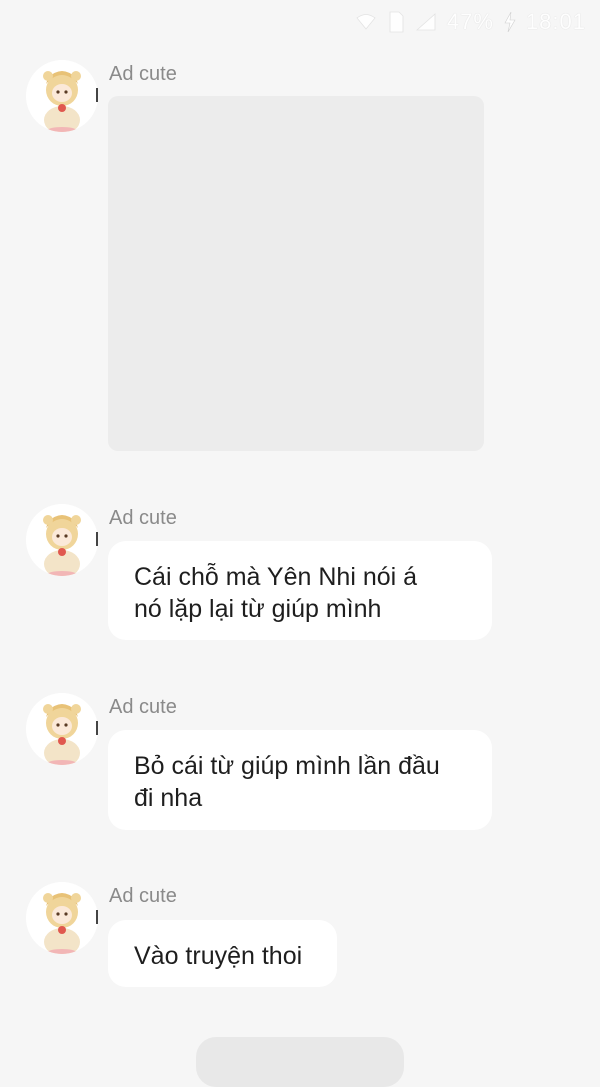 Image resolution: width=600 pixels, height=1087 pixels. Describe the element at coordinates (222, 953) in the screenshot. I see `message-bubble: Vào truyện thoi` at that location.